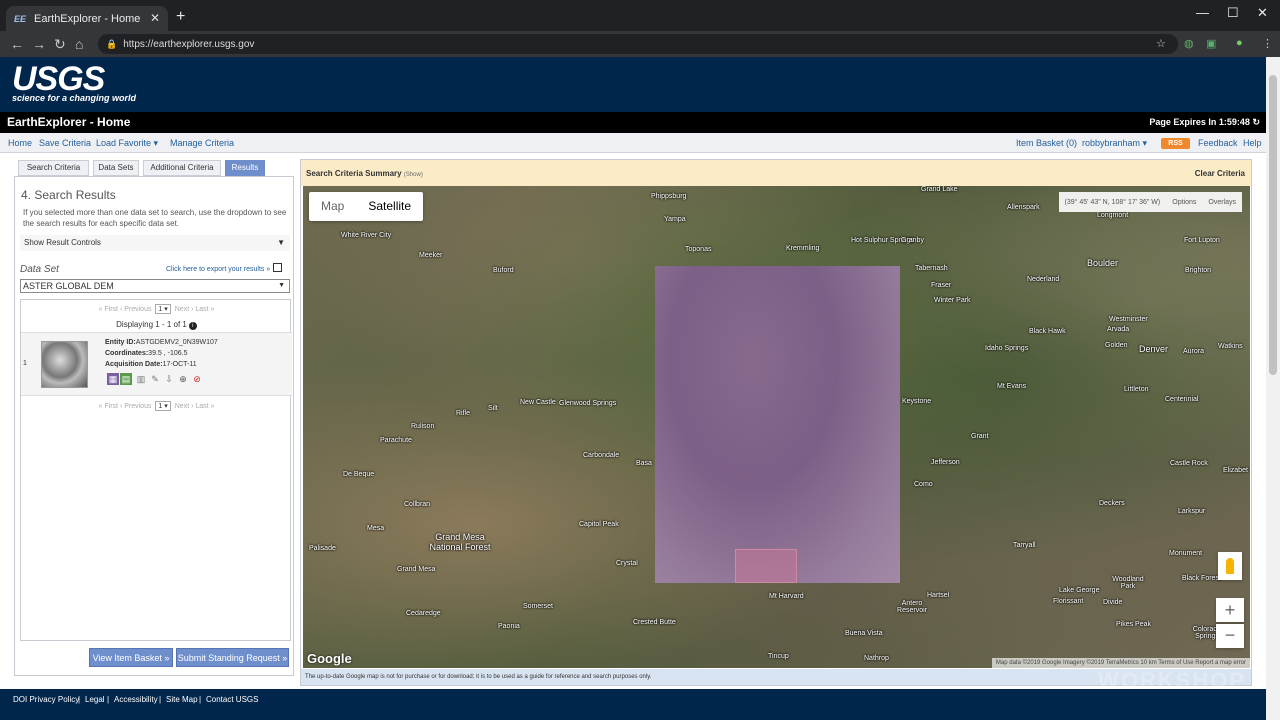 This screenshot has height=720, width=1280. I want to click on map-label: New Castle, so click(538, 402).